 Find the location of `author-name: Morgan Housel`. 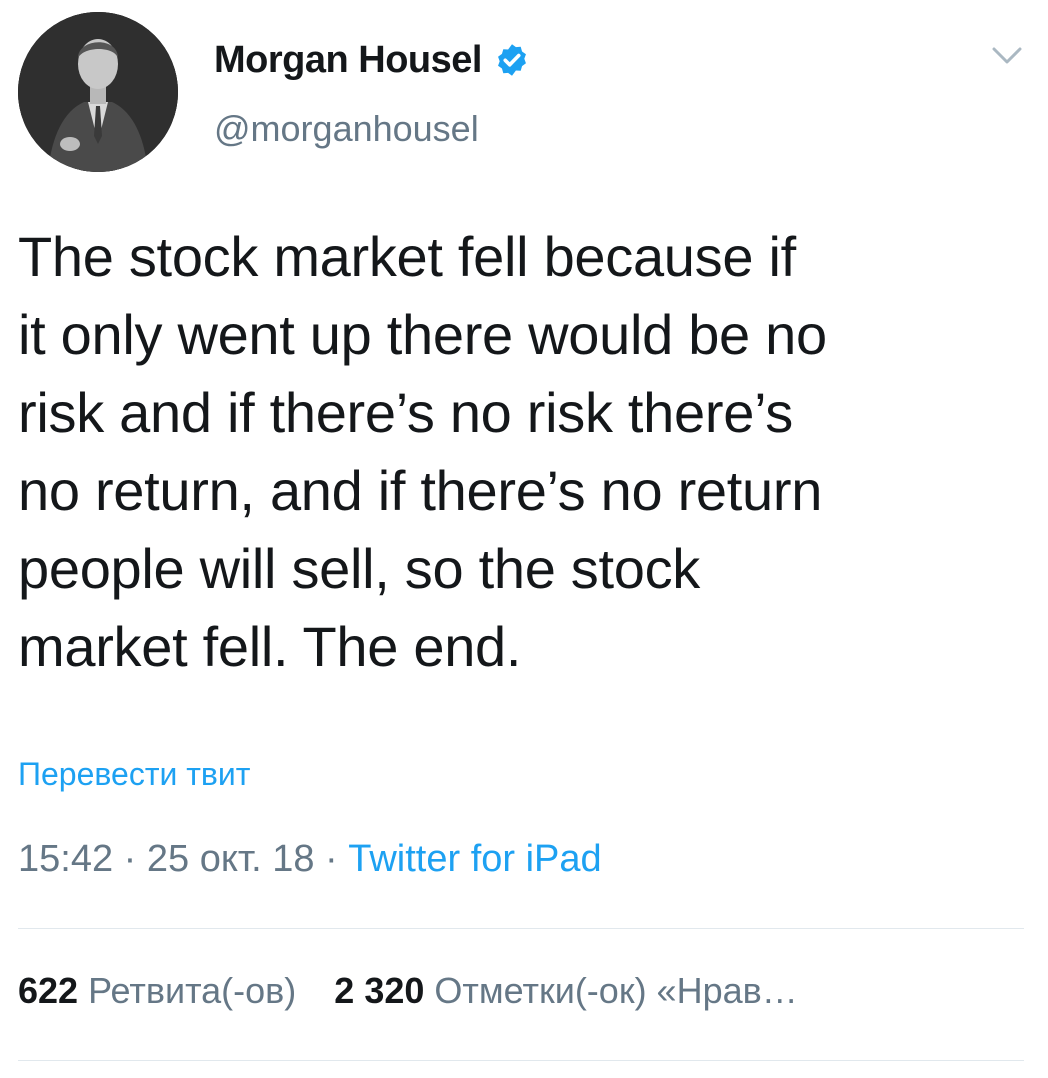

author-name: Morgan Housel is located at coordinates (348, 60).